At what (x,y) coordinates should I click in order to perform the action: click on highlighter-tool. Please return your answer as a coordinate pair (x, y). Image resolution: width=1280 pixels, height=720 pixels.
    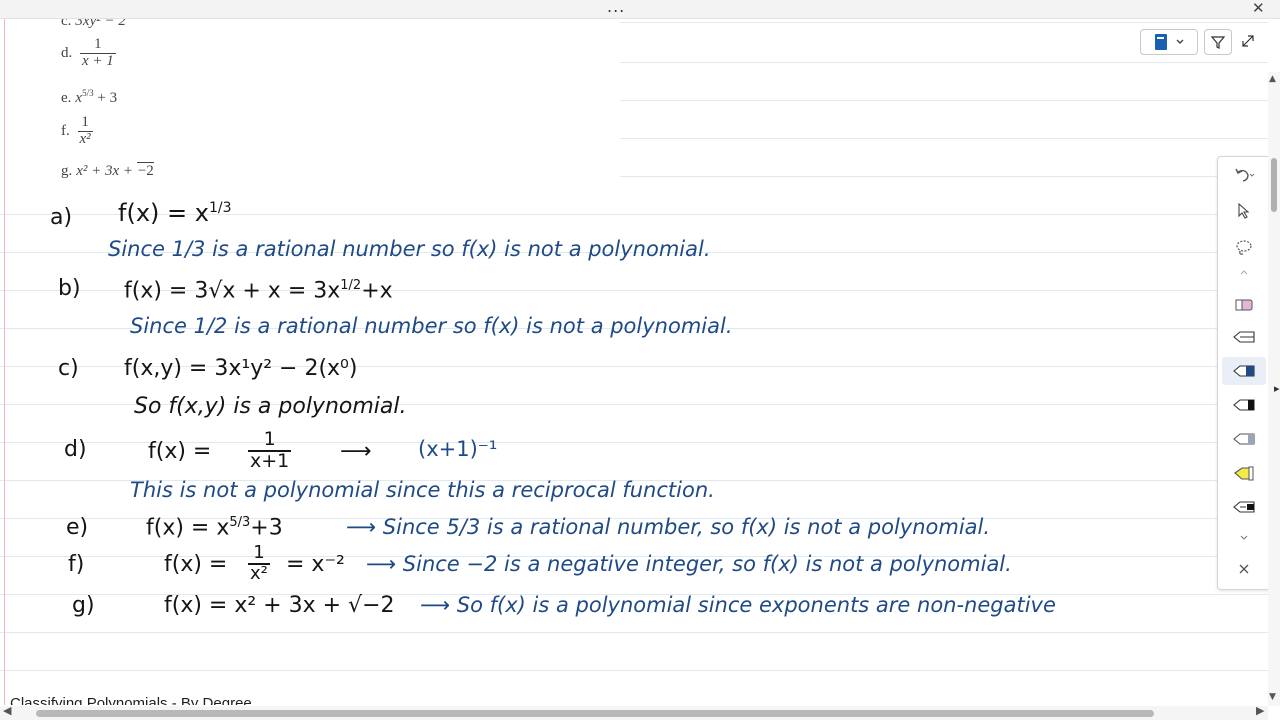
    Looking at the image, I should click on (1244, 473).